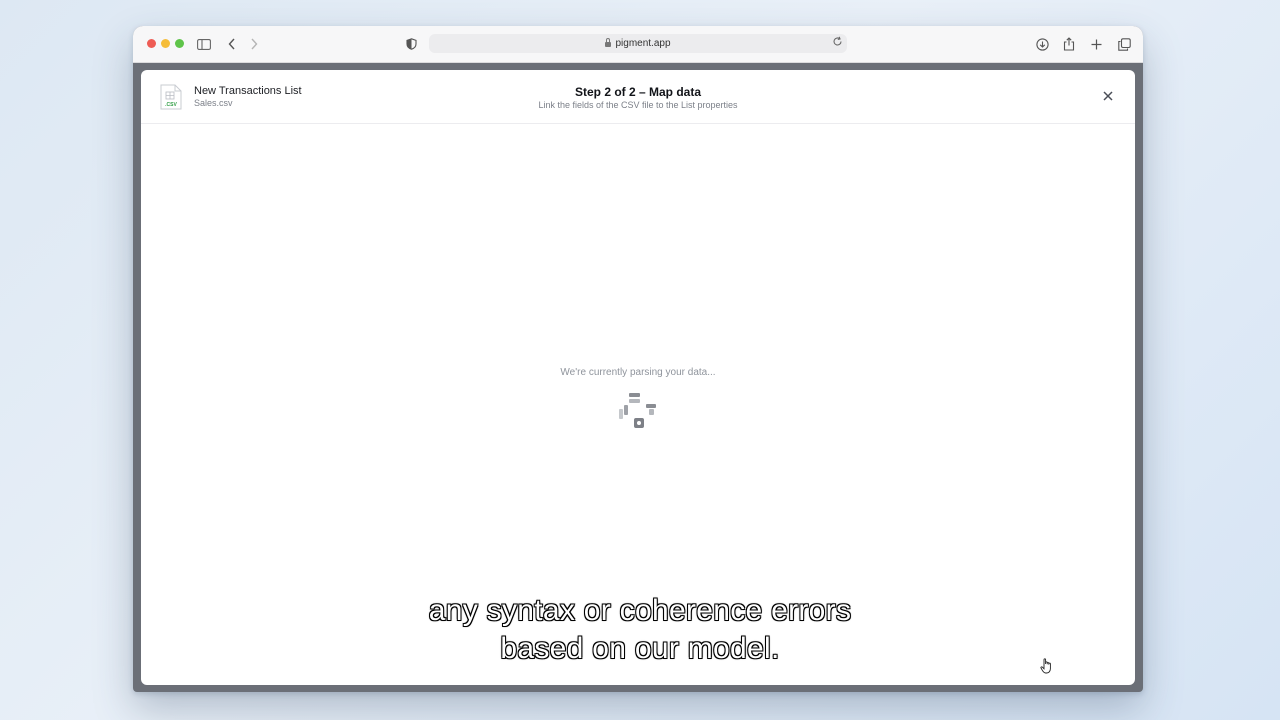 Image resolution: width=1280 pixels, height=720 pixels. Describe the element at coordinates (638, 92) in the screenshot. I see `step-title: Step 2 of 2 – Map data` at that location.